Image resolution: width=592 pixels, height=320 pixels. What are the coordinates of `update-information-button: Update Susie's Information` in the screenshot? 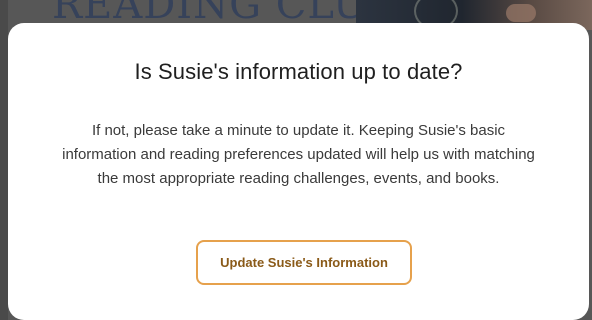 It's located at (304, 262).